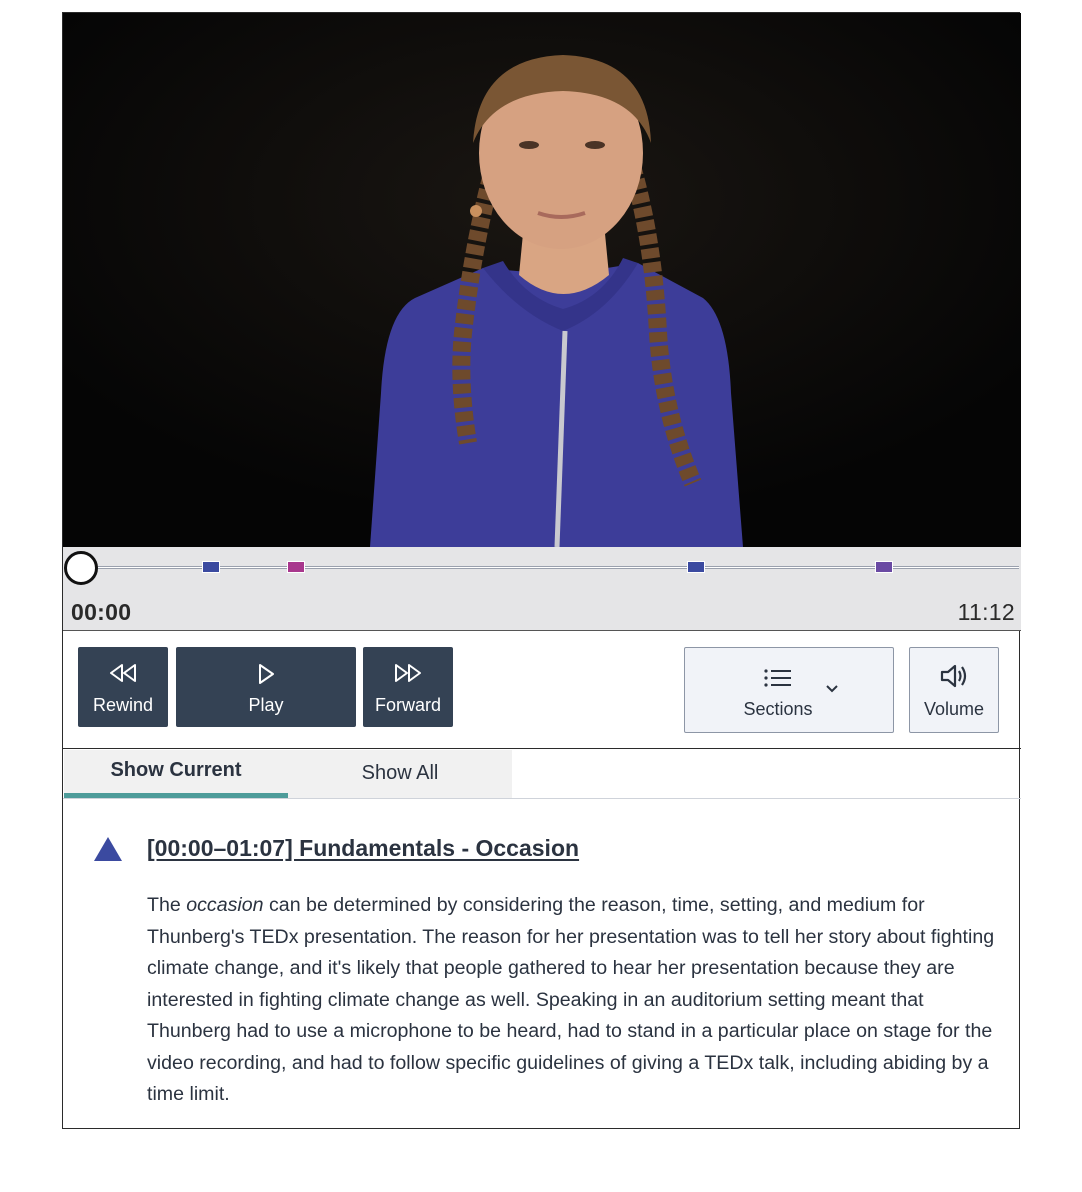 The image size is (1082, 1192). What do you see at coordinates (363, 848) in the screenshot?
I see `section-title-link: [00:00–01:07] Fundamentals - Occasion` at bounding box center [363, 848].